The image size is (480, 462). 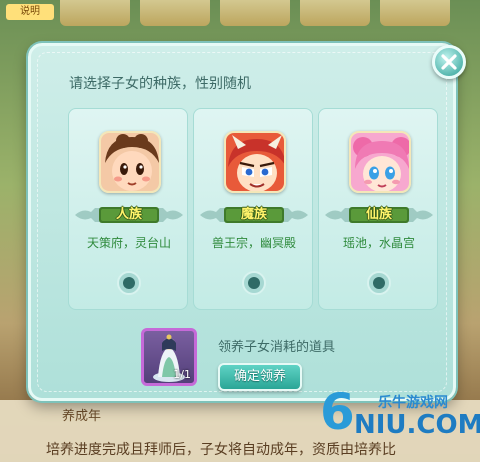 I want to click on race-location: 天策府，灵台山, so click(x=128, y=243).